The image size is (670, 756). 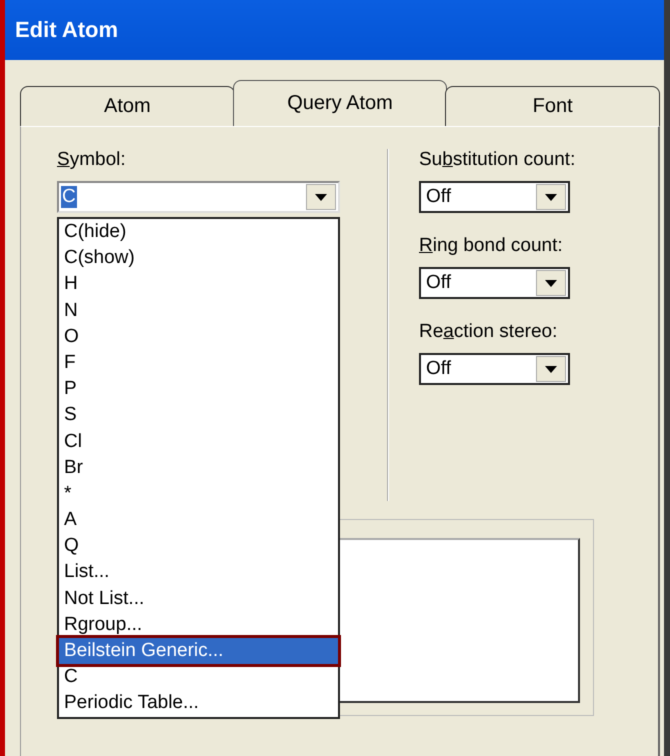 What do you see at coordinates (488, 332) in the screenshot?
I see `field-label: Reaction stereo:` at bounding box center [488, 332].